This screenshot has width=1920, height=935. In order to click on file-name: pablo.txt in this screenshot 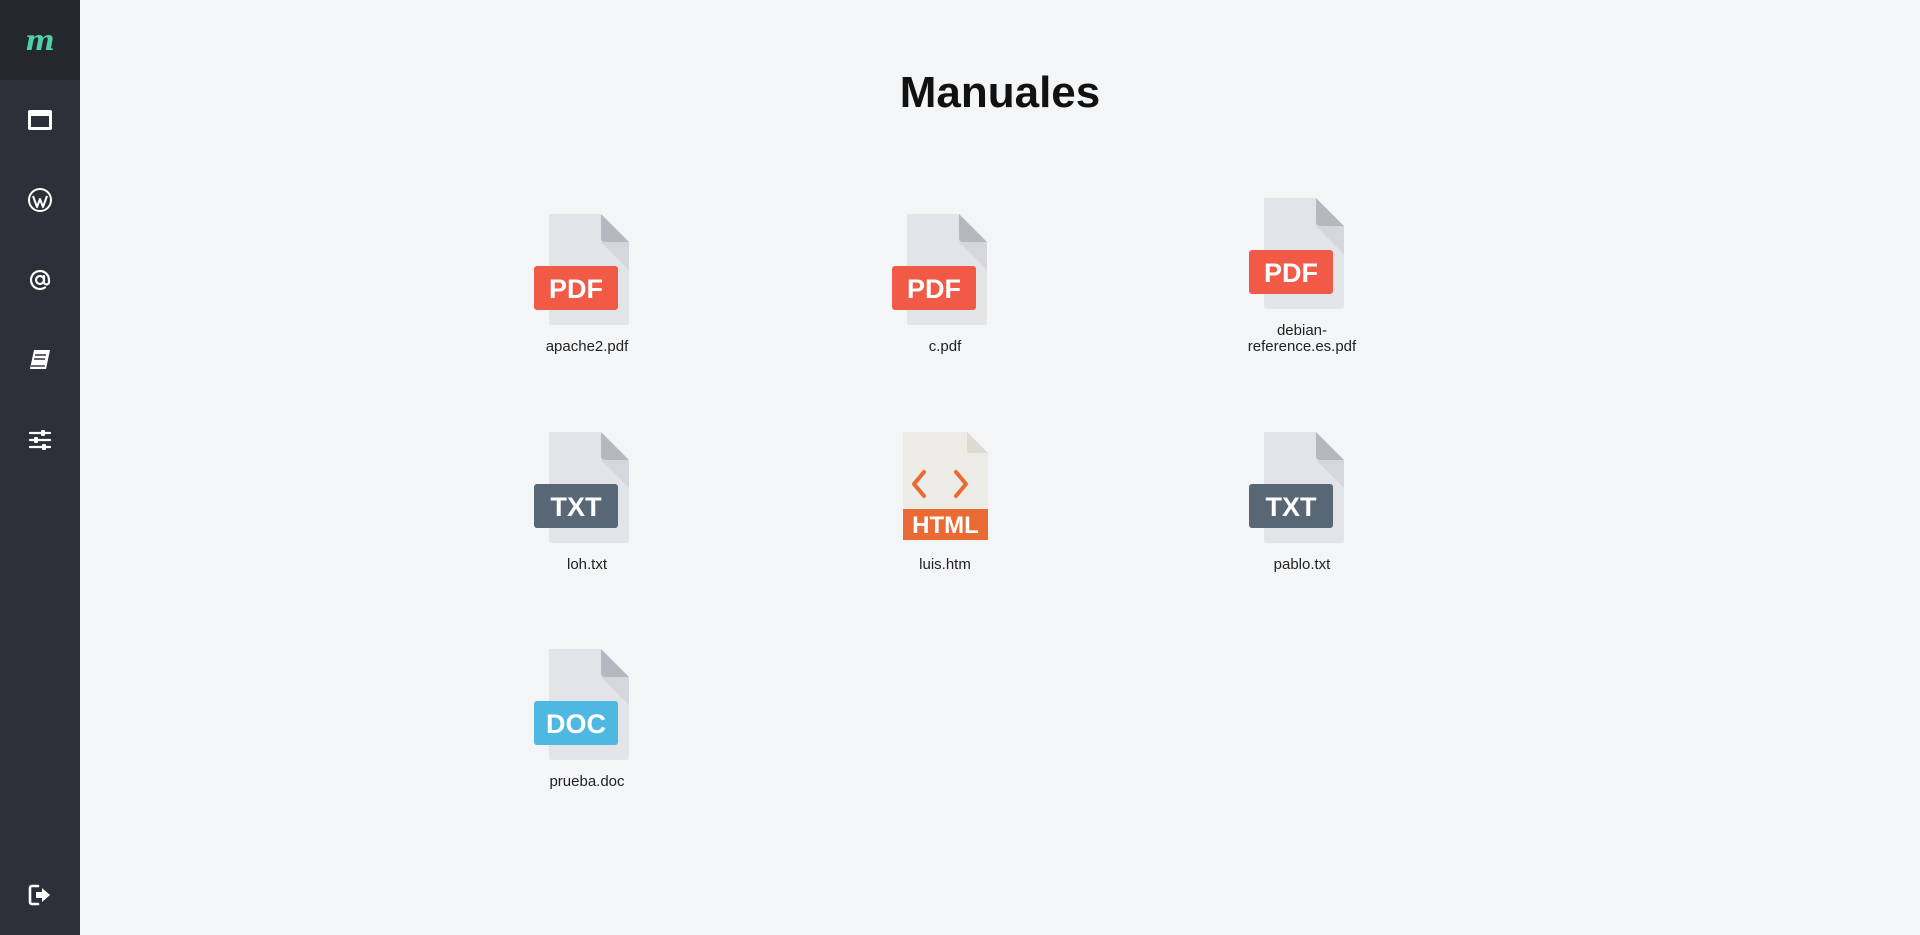, I will do `click(1302, 564)`.